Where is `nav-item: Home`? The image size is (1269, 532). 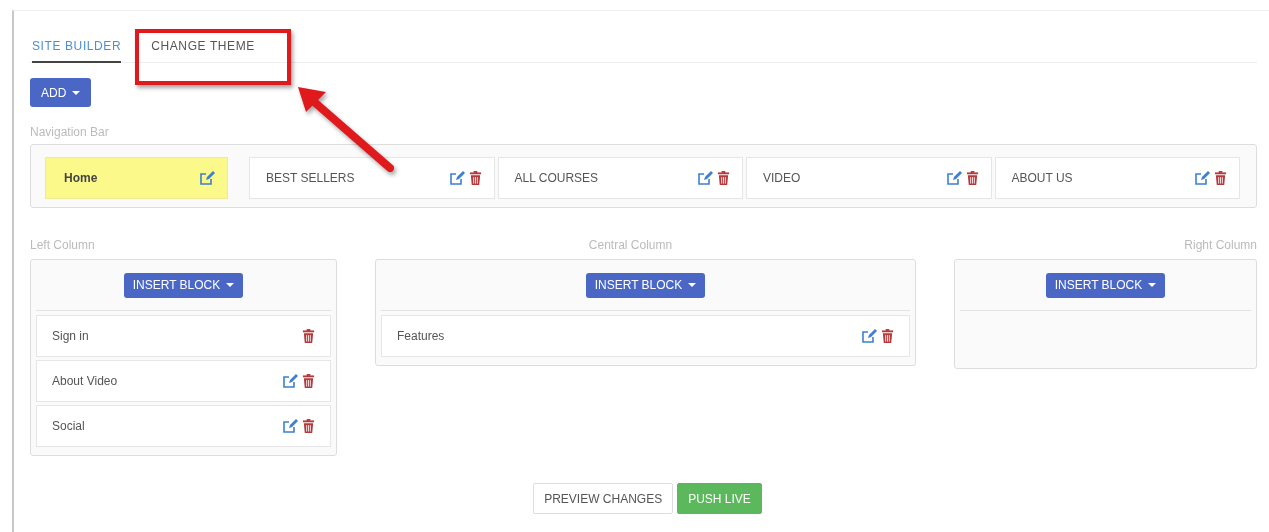
nav-item: Home is located at coordinates (136, 178).